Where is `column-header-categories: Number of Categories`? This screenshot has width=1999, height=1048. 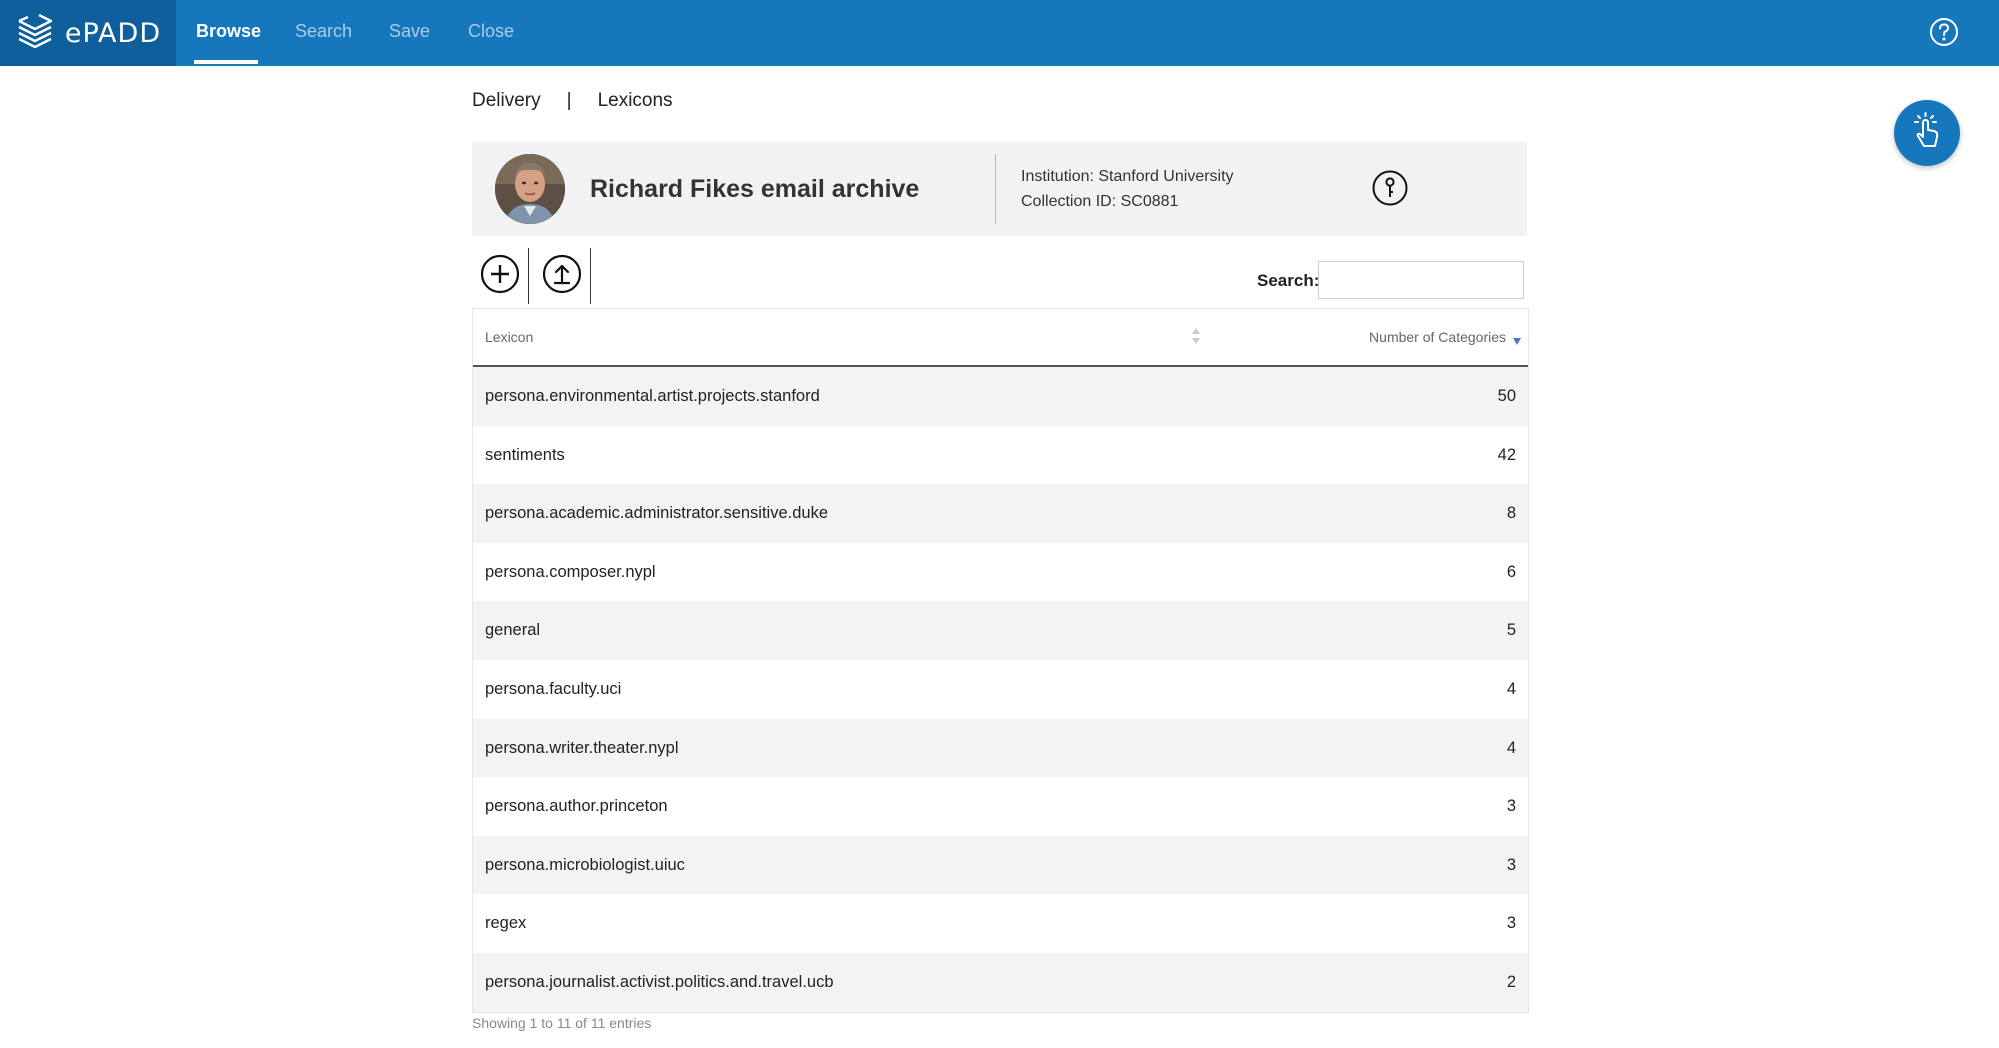
column-header-categories: Number of Categories is located at coordinates (1437, 337).